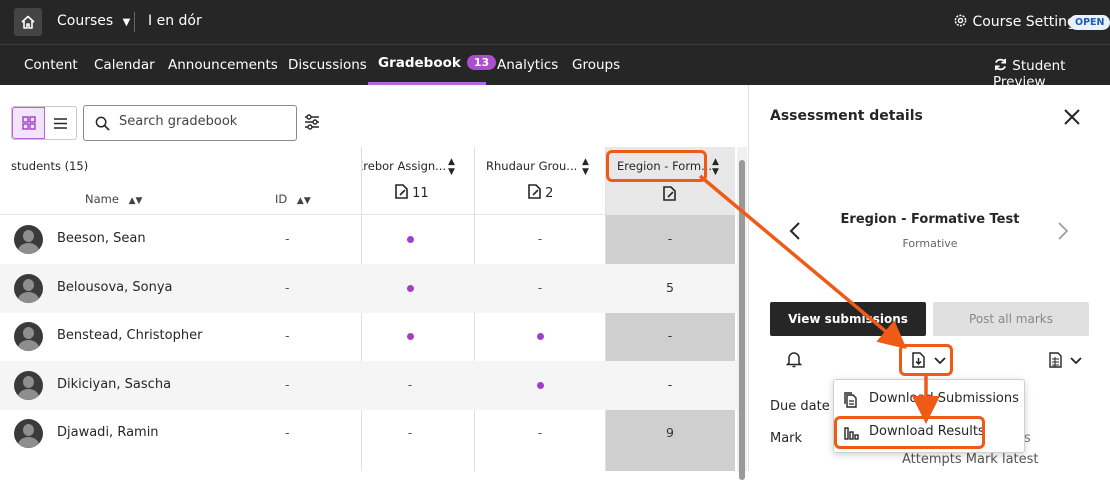 The width and height of the screenshot is (1110, 480). I want to click on annotation-arrows, so click(819, 299).